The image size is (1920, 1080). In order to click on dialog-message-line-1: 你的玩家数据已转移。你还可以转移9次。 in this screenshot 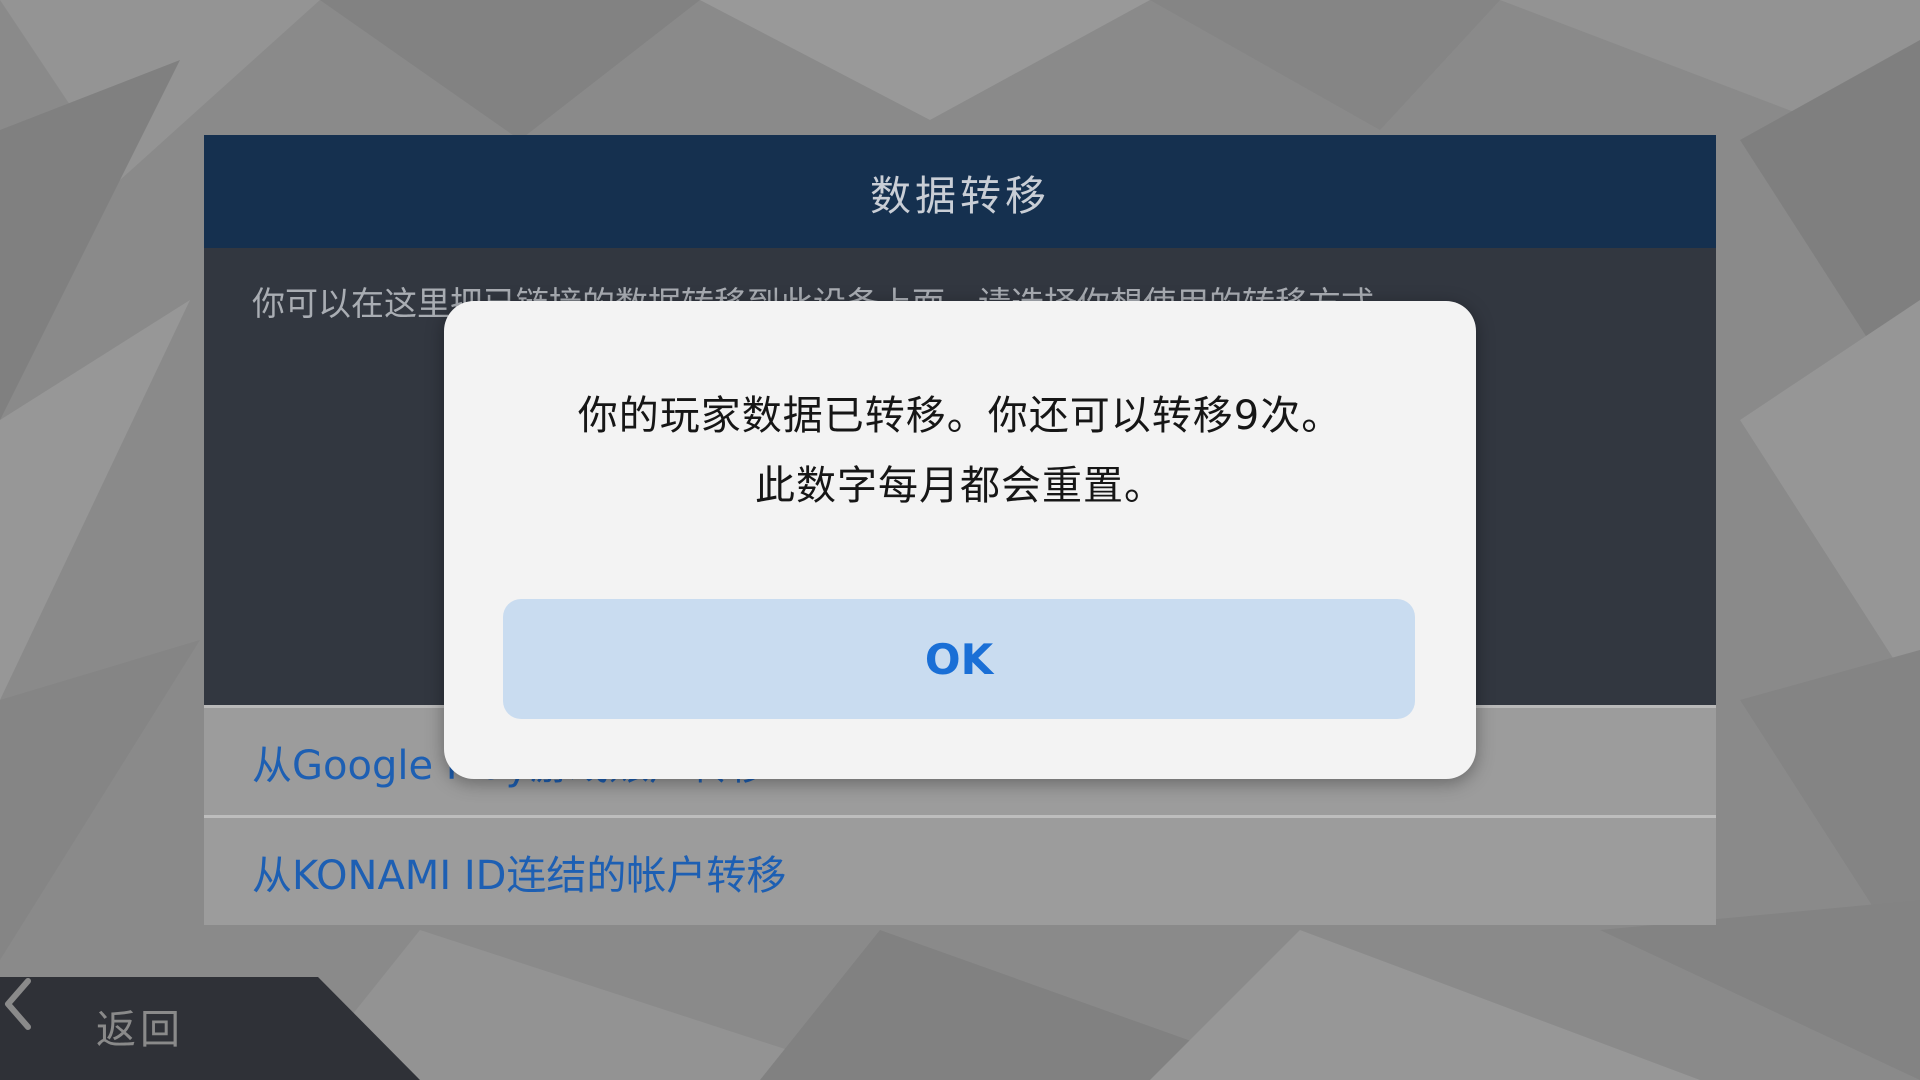, I will do `click(960, 416)`.